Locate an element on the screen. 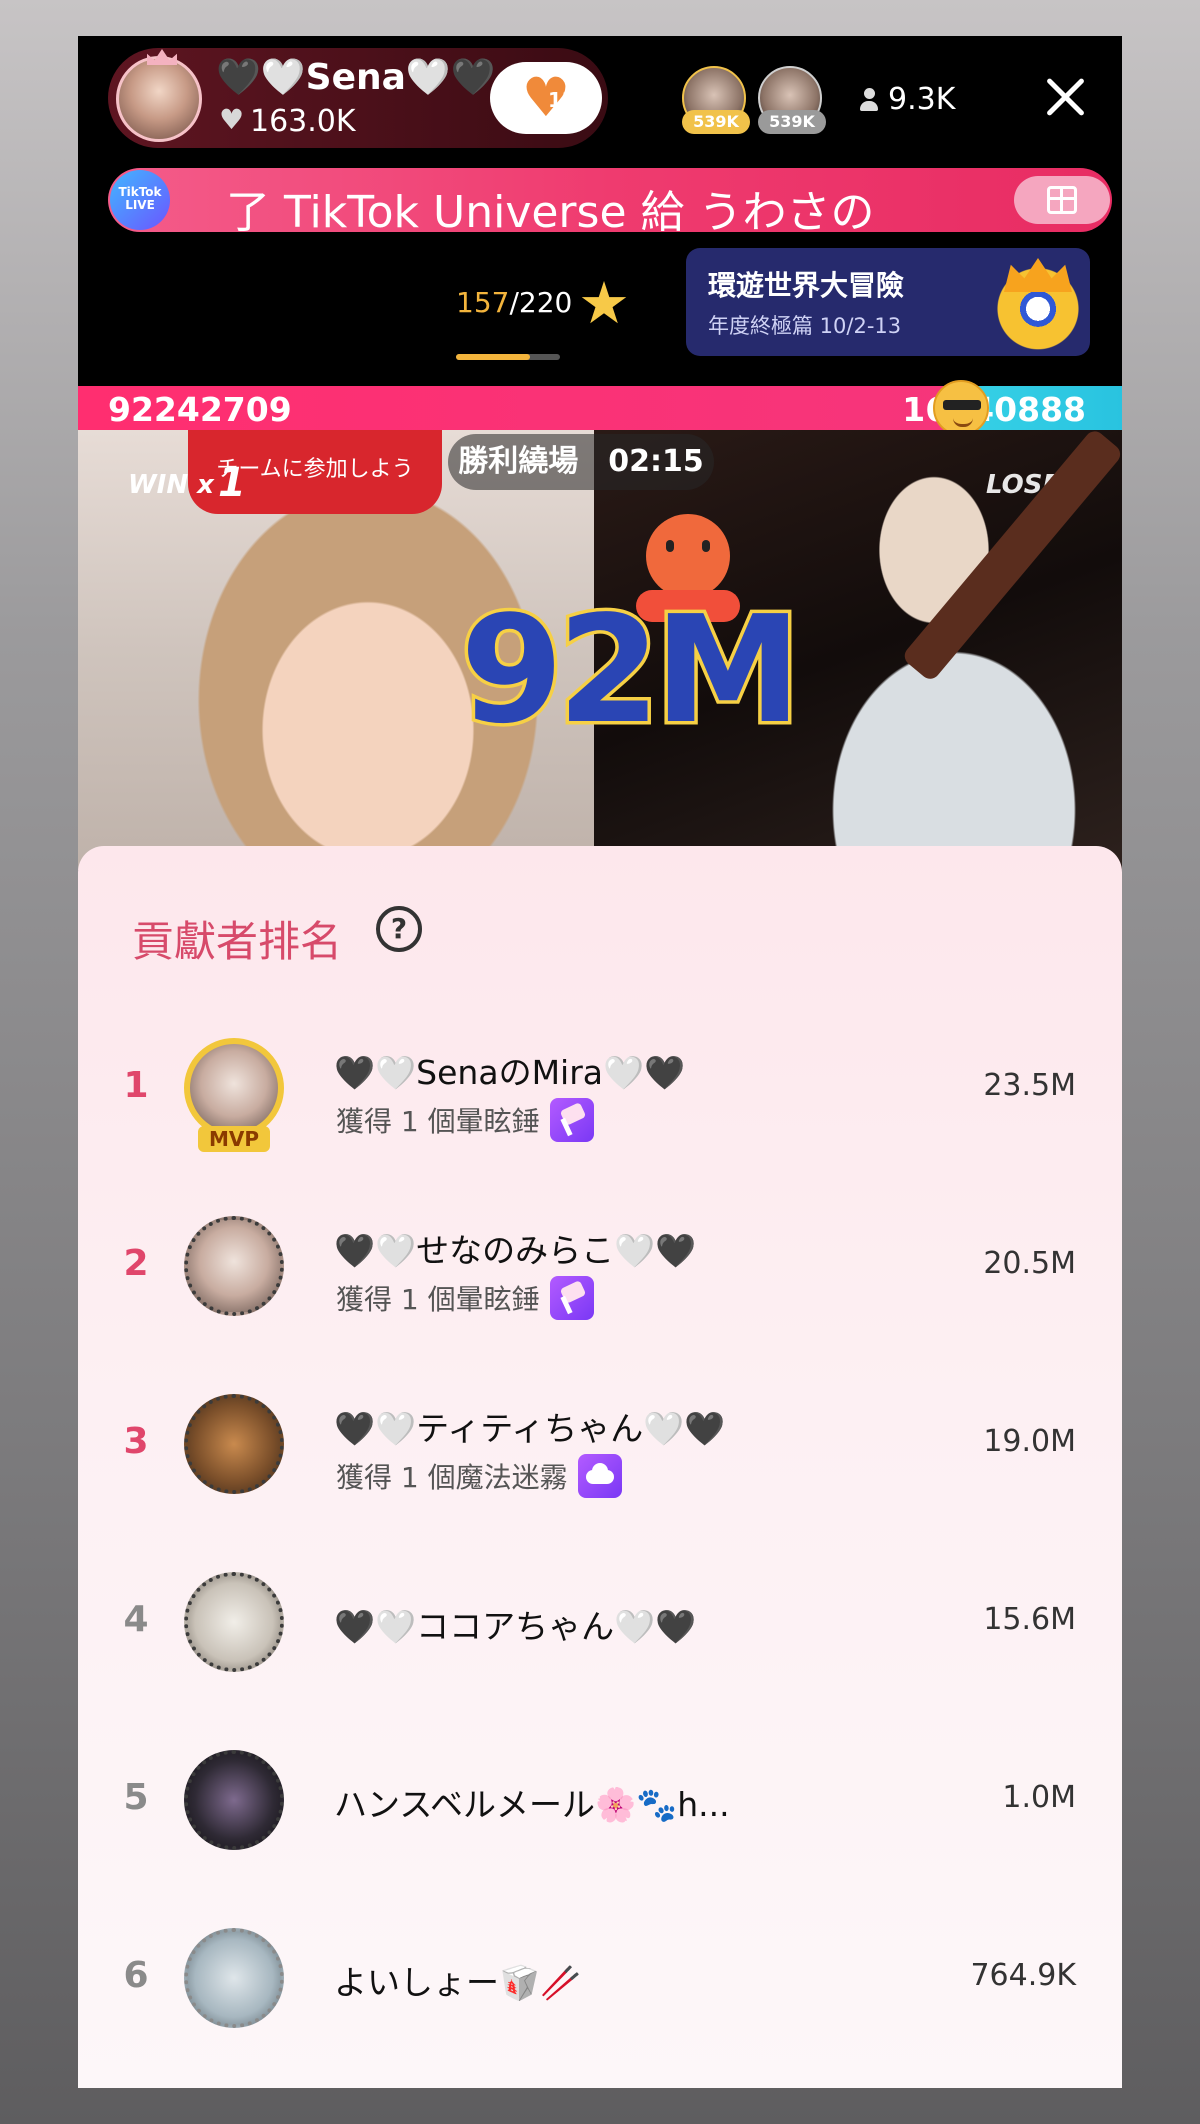 Image resolution: width=1200 pixels, height=2124 pixels. right-score: 16740888 is located at coordinates (994, 409).